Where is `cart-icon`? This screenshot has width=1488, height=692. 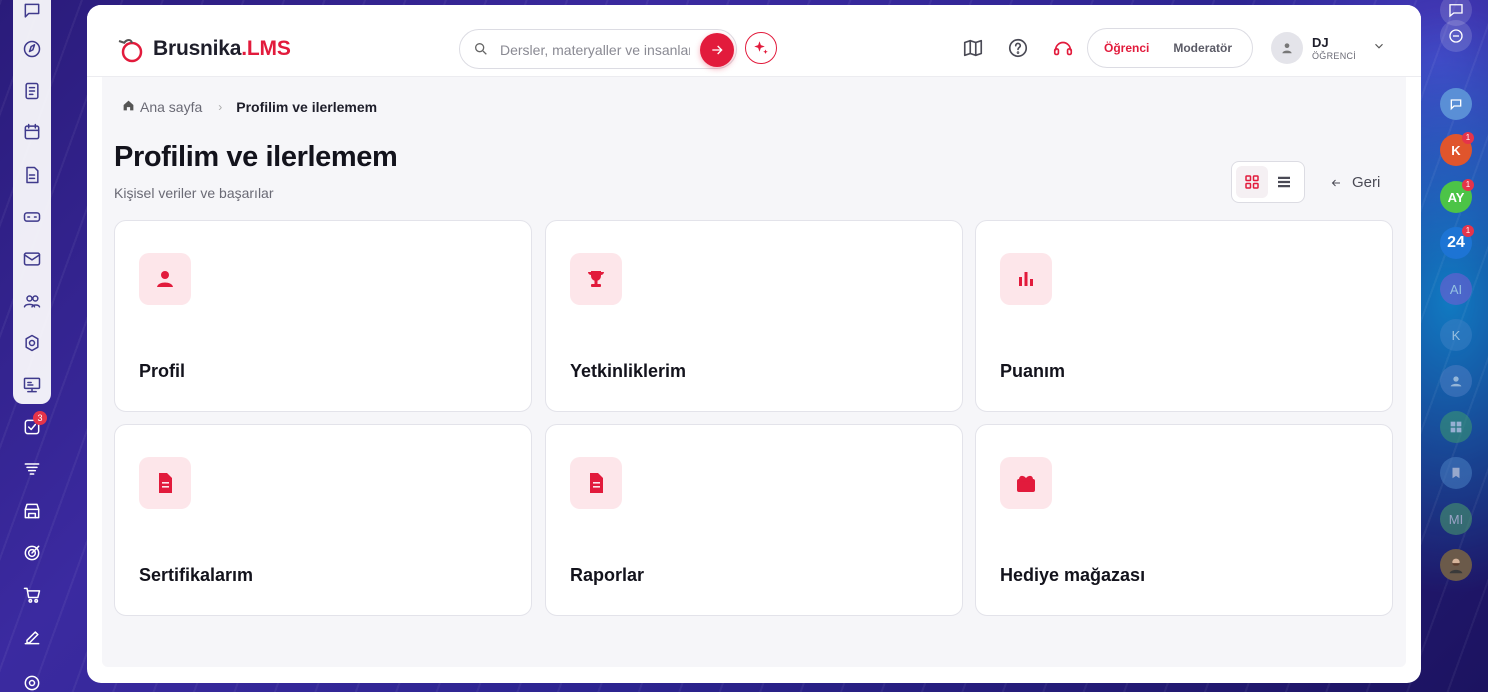
cart-icon is located at coordinates (32, 595).